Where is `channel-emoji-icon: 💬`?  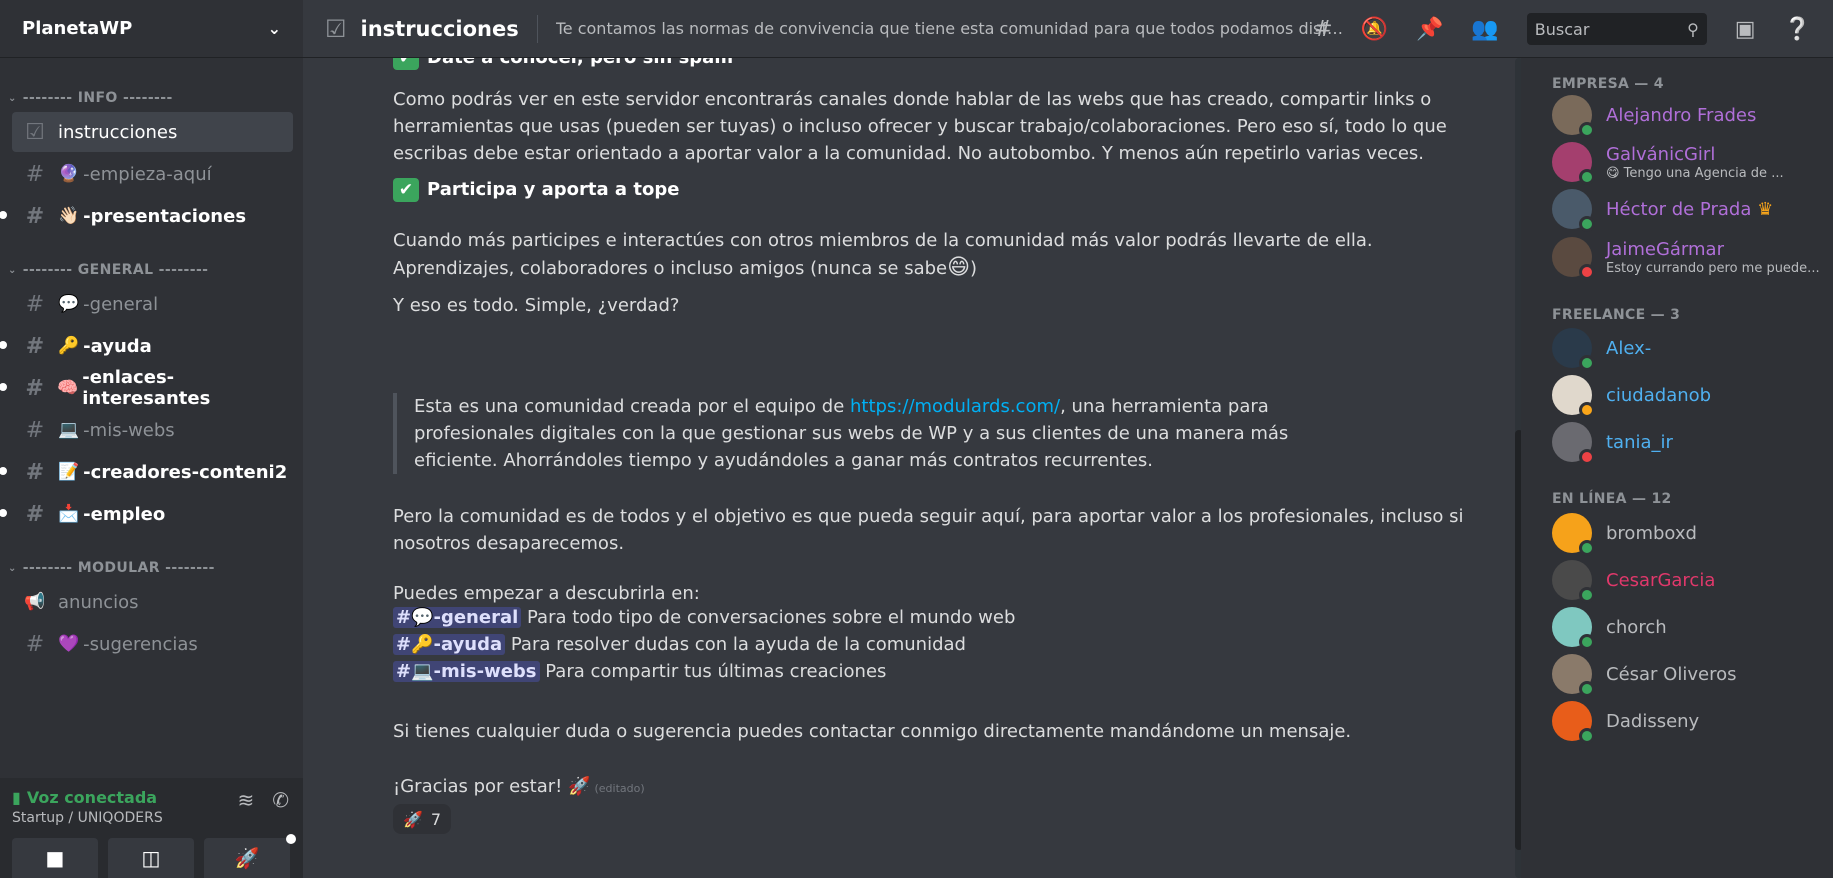 channel-emoji-icon: 💬 is located at coordinates (69, 304).